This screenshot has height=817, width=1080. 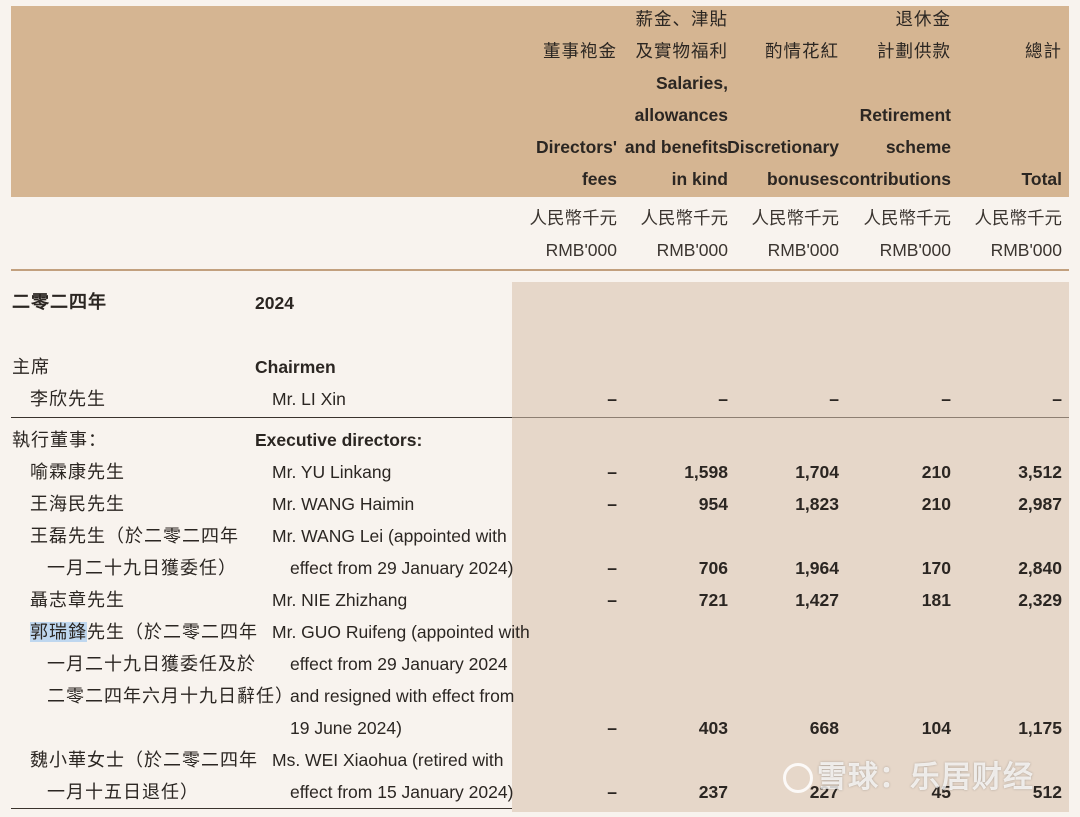 What do you see at coordinates (134, 536) in the screenshot?
I see `row-name-zh: 王磊先生（於二零二四年` at bounding box center [134, 536].